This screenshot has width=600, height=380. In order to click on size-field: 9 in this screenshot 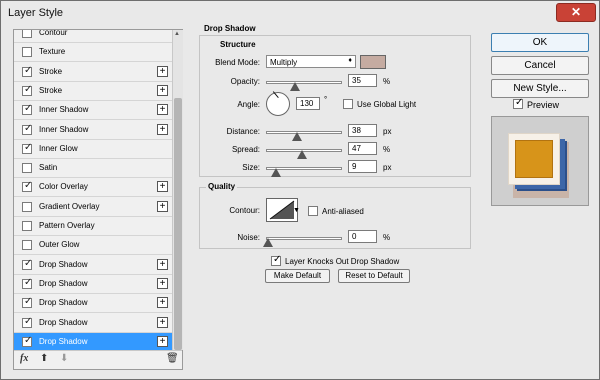, I will do `click(362, 166)`.